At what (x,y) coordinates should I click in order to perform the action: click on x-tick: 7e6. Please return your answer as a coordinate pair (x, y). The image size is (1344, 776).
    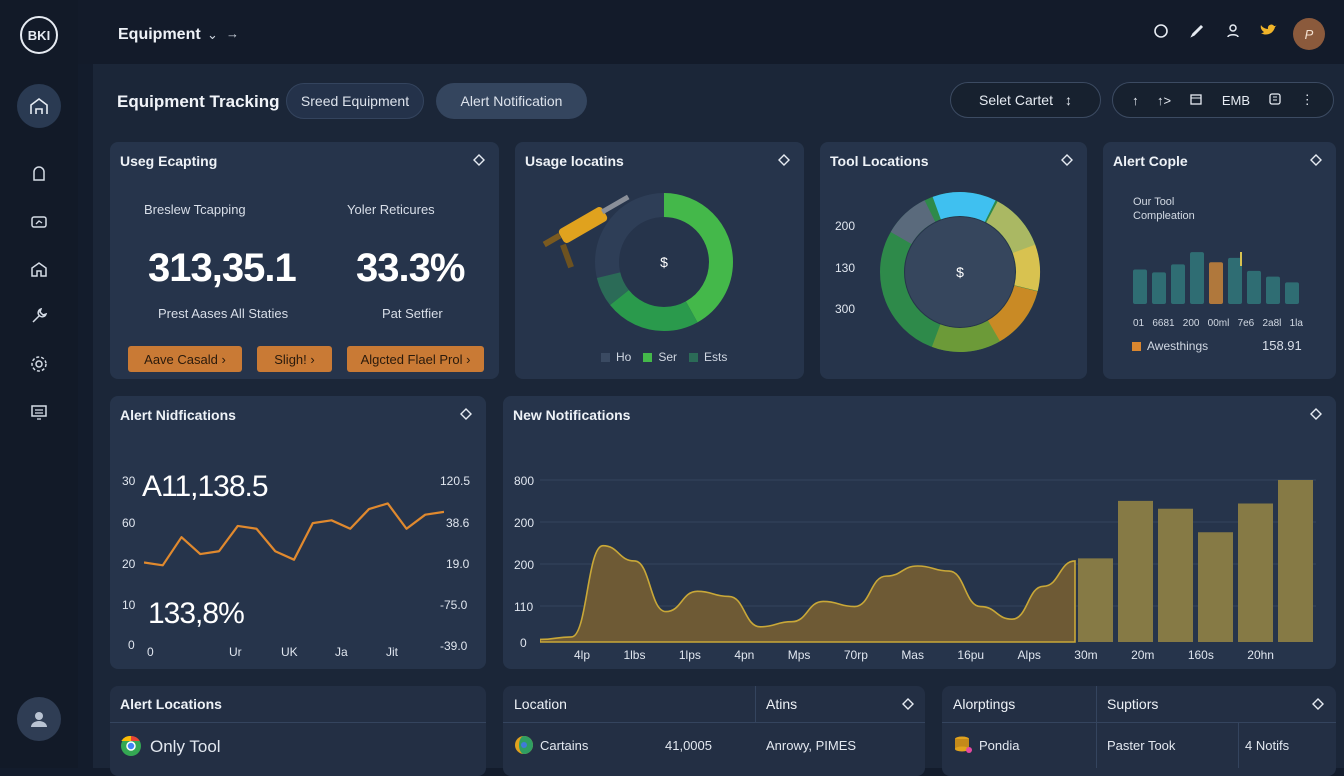
    Looking at the image, I should click on (1246, 323).